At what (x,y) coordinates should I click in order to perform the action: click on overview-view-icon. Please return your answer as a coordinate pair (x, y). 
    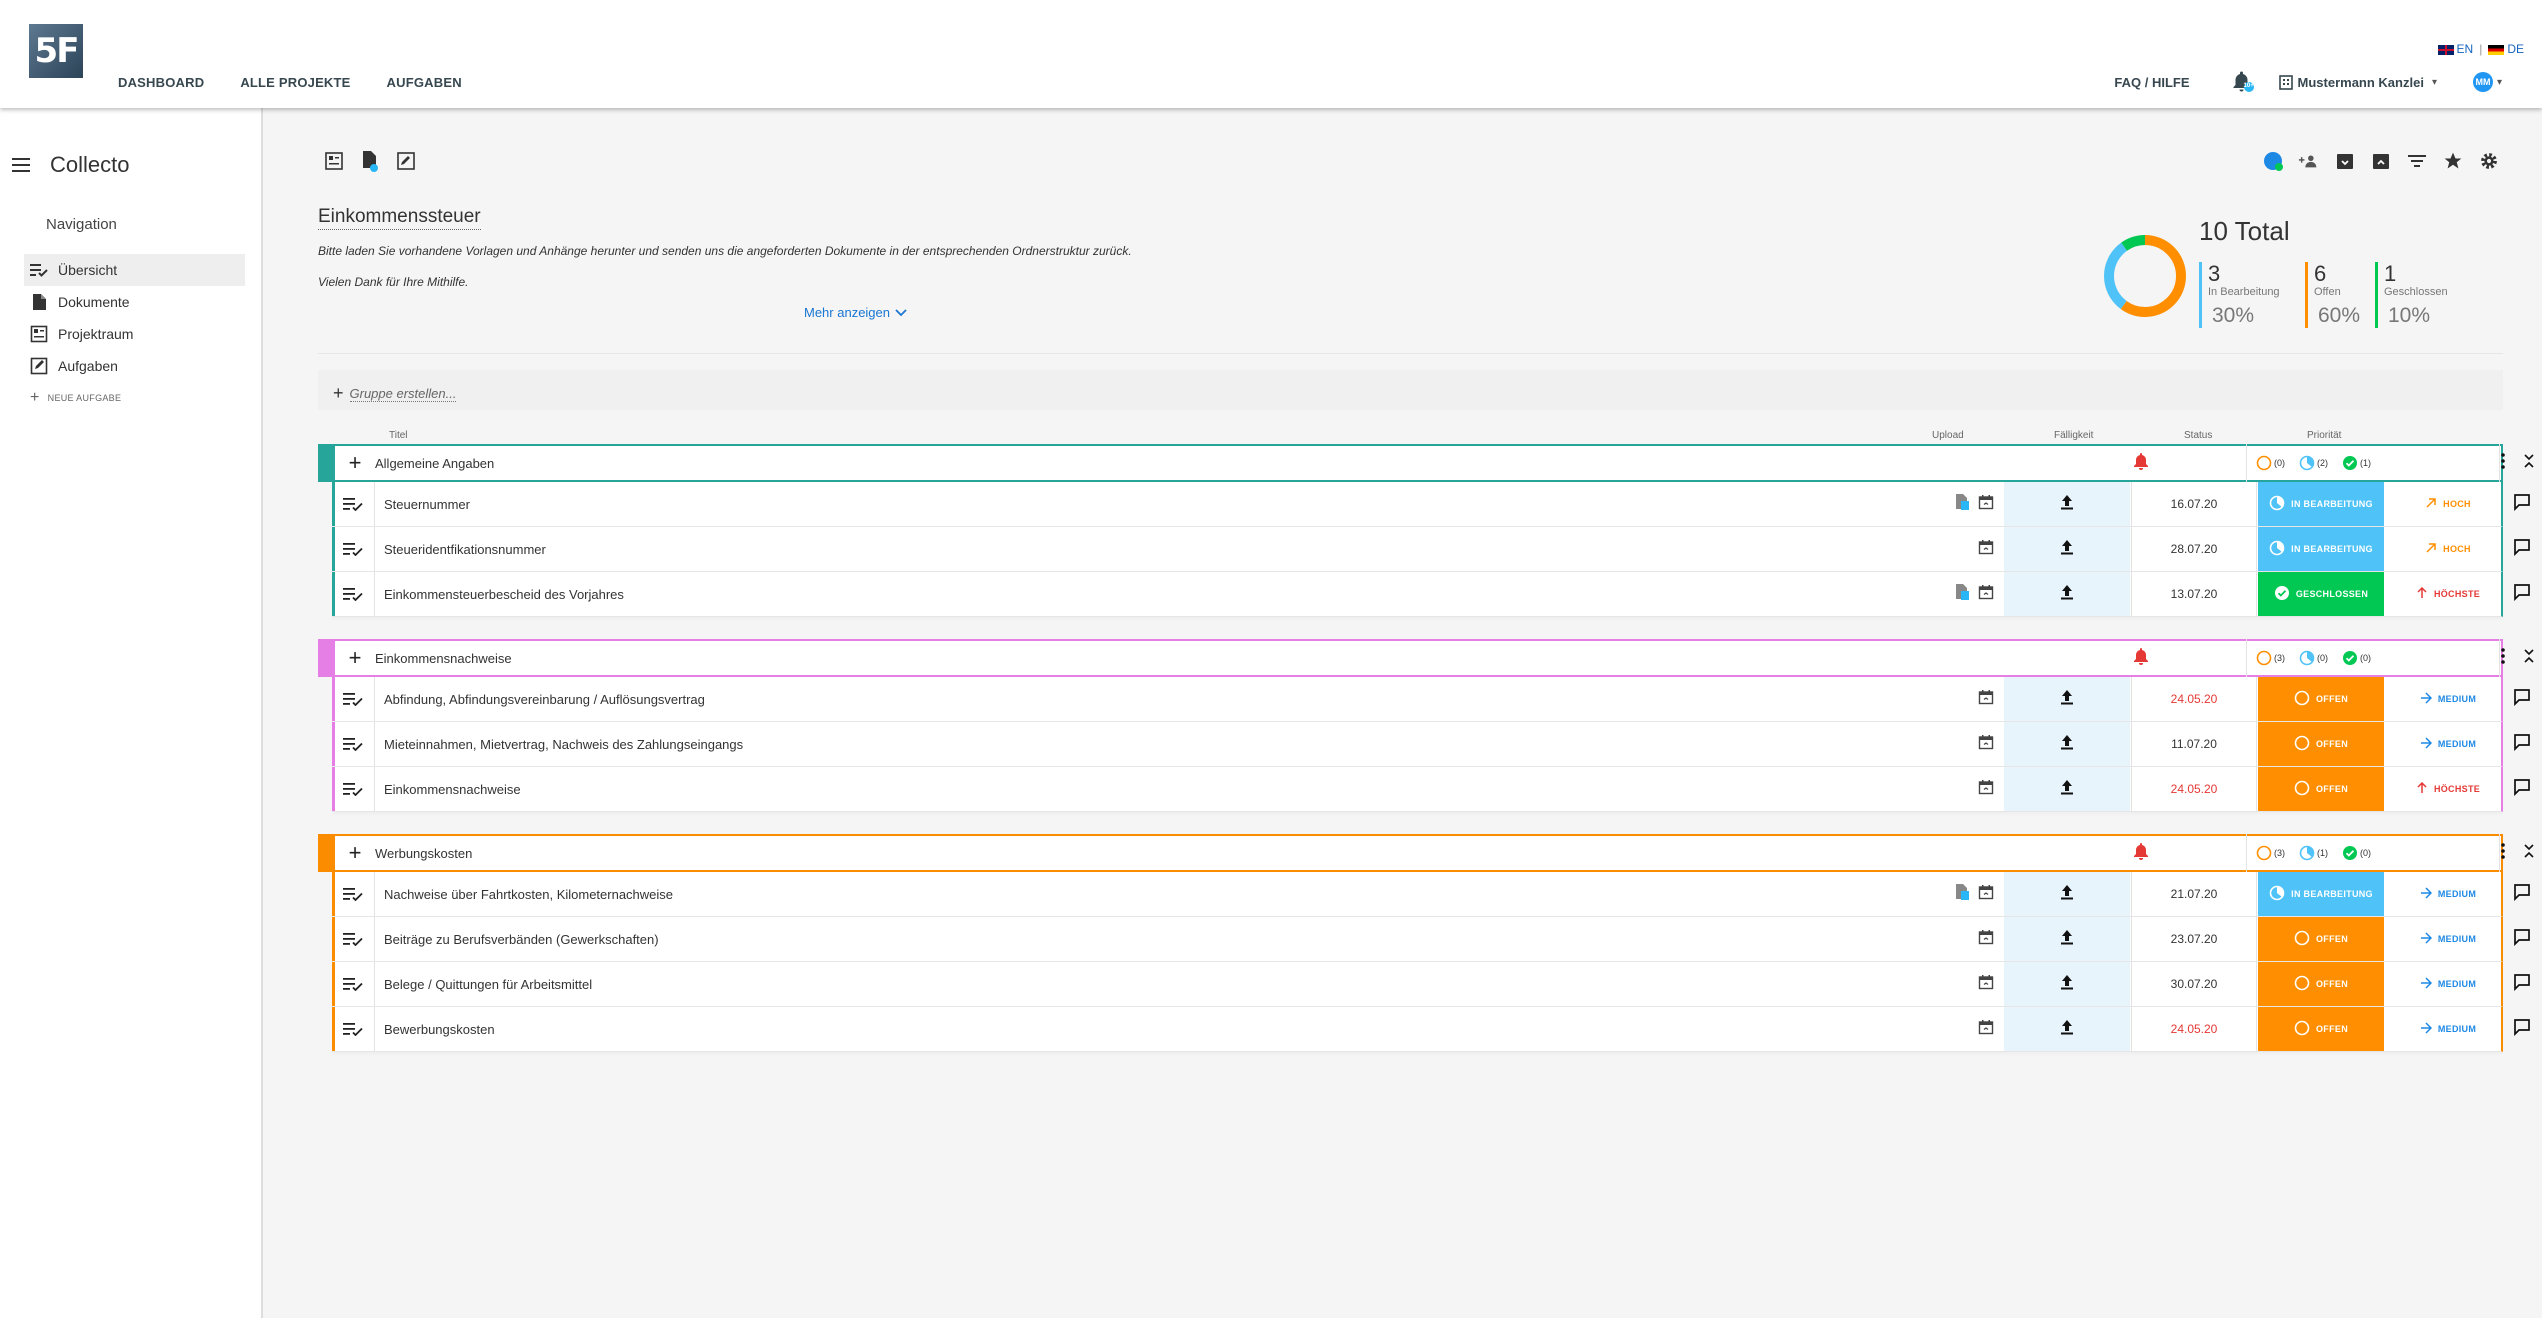
    Looking at the image, I should click on (334, 161).